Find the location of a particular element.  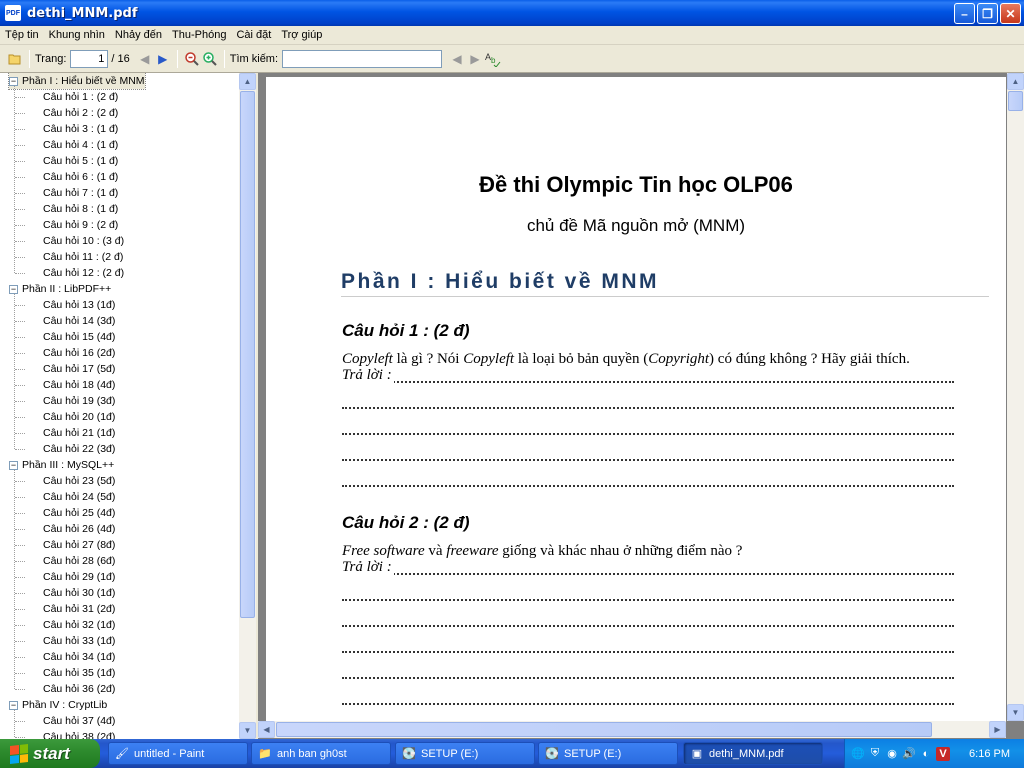

outline-item: Câu hỏi 36 (2đ) is located at coordinates (79, 689).